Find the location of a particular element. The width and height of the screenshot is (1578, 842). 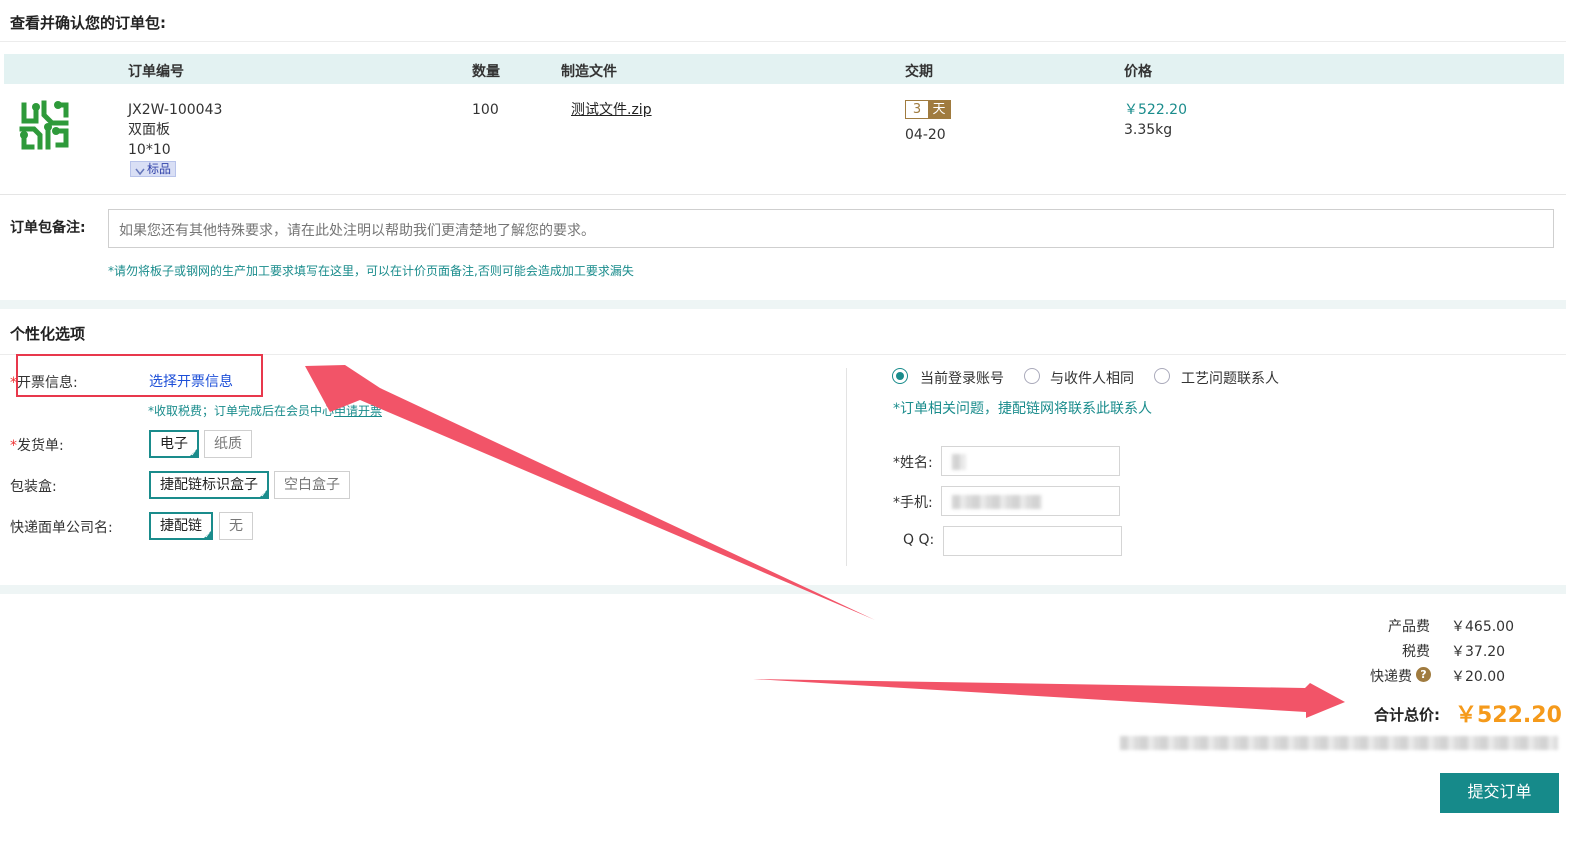

board-size: 10*10 is located at coordinates (149, 150).